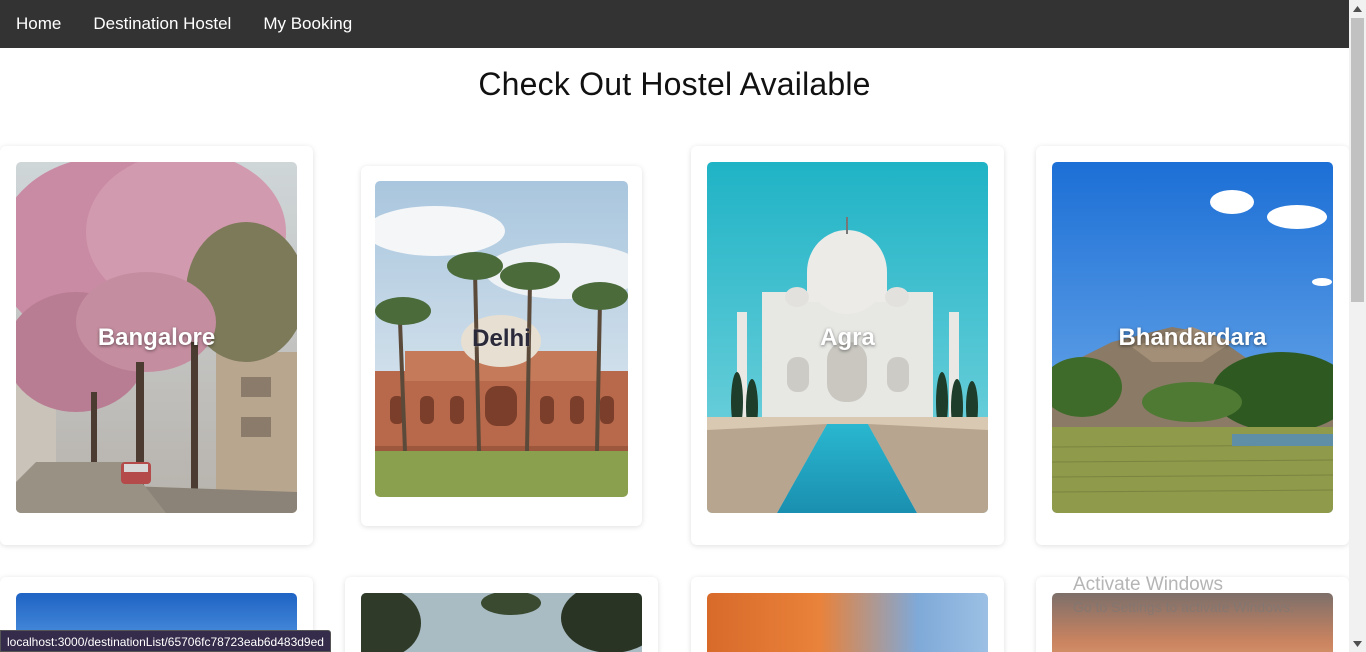  Describe the element at coordinates (38, 24) in the screenshot. I see `nav-home-link: Home` at that location.